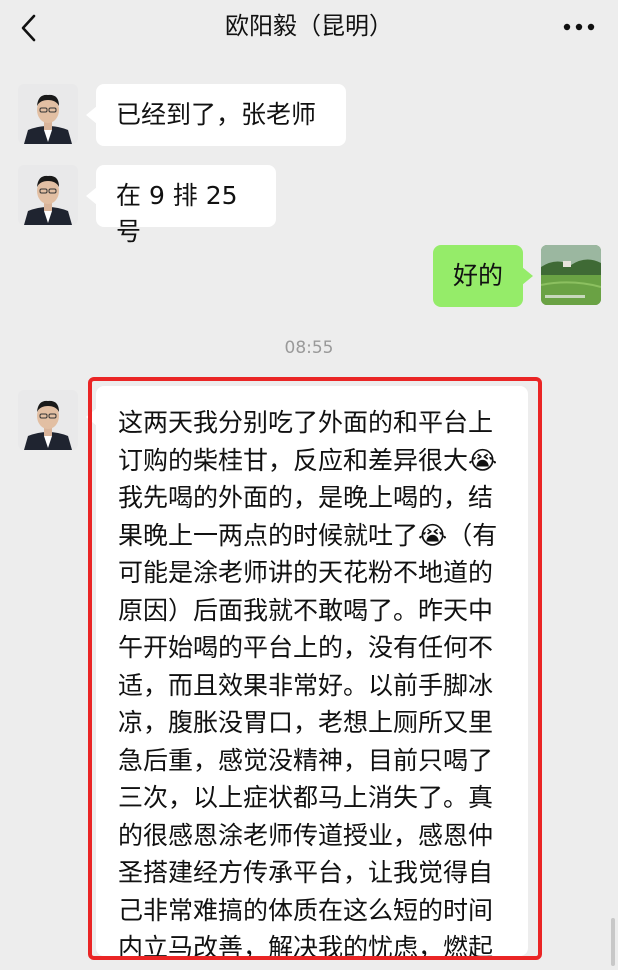 This screenshot has height=970, width=618. What do you see at coordinates (571, 275) in the screenshot?
I see `my-avatar` at bounding box center [571, 275].